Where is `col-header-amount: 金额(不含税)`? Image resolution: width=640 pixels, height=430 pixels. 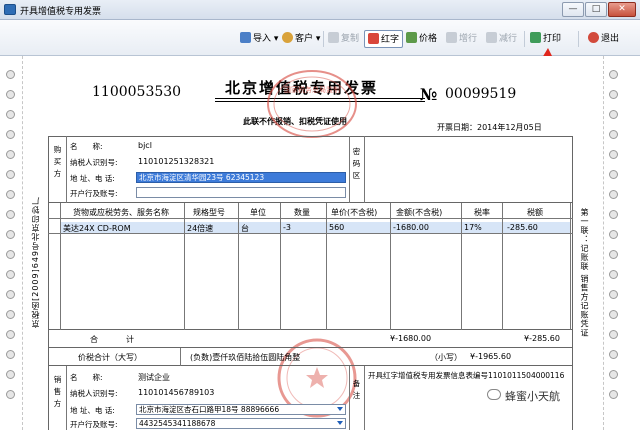 col-header-amount: 金额(不含税) is located at coordinates (419, 212).